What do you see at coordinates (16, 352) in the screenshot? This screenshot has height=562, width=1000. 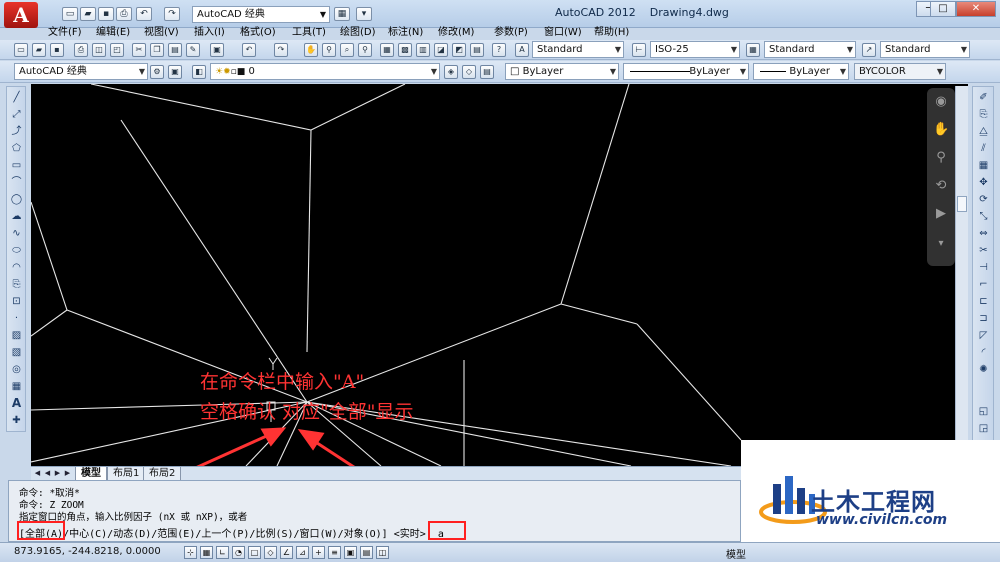 I see `gradient-icon: ▧` at bounding box center [16, 352].